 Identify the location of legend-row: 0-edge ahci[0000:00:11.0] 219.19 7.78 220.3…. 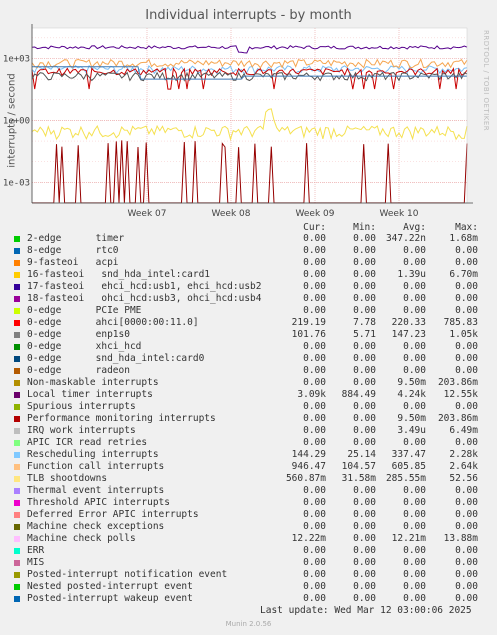
(247, 323).